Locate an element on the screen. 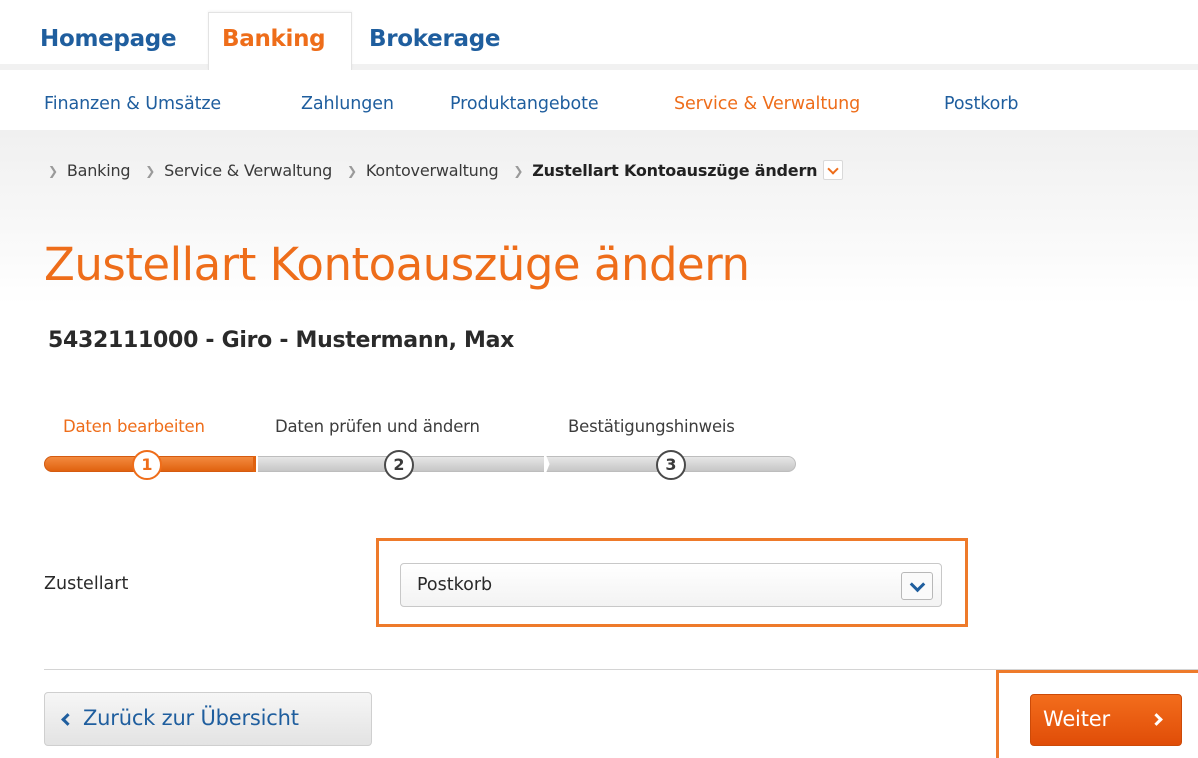 This screenshot has width=1198, height=758. step-1-label: Daten bearbeiten is located at coordinates (134, 426).